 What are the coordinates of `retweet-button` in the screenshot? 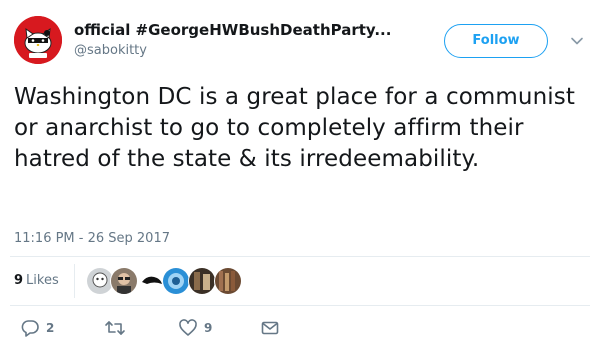 It's located at (118, 328).